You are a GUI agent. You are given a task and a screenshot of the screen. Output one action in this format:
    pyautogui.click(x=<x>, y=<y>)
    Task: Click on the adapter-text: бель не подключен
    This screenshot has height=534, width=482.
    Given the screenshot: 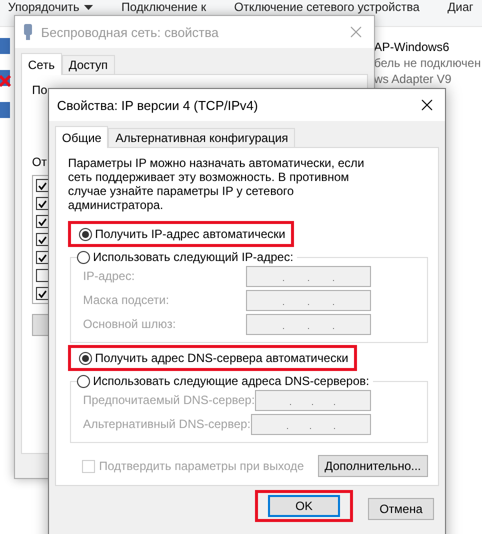 What is the action you would take?
    pyautogui.click(x=427, y=63)
    